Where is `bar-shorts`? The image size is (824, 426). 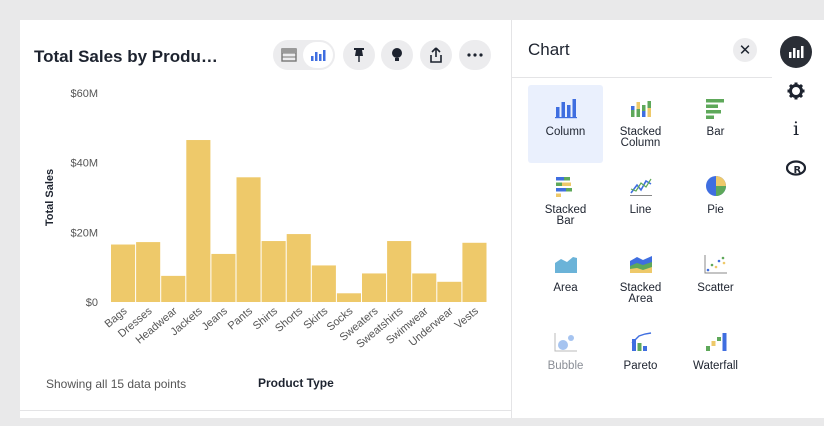
bar-shorts is located at coordinates (298, 268).